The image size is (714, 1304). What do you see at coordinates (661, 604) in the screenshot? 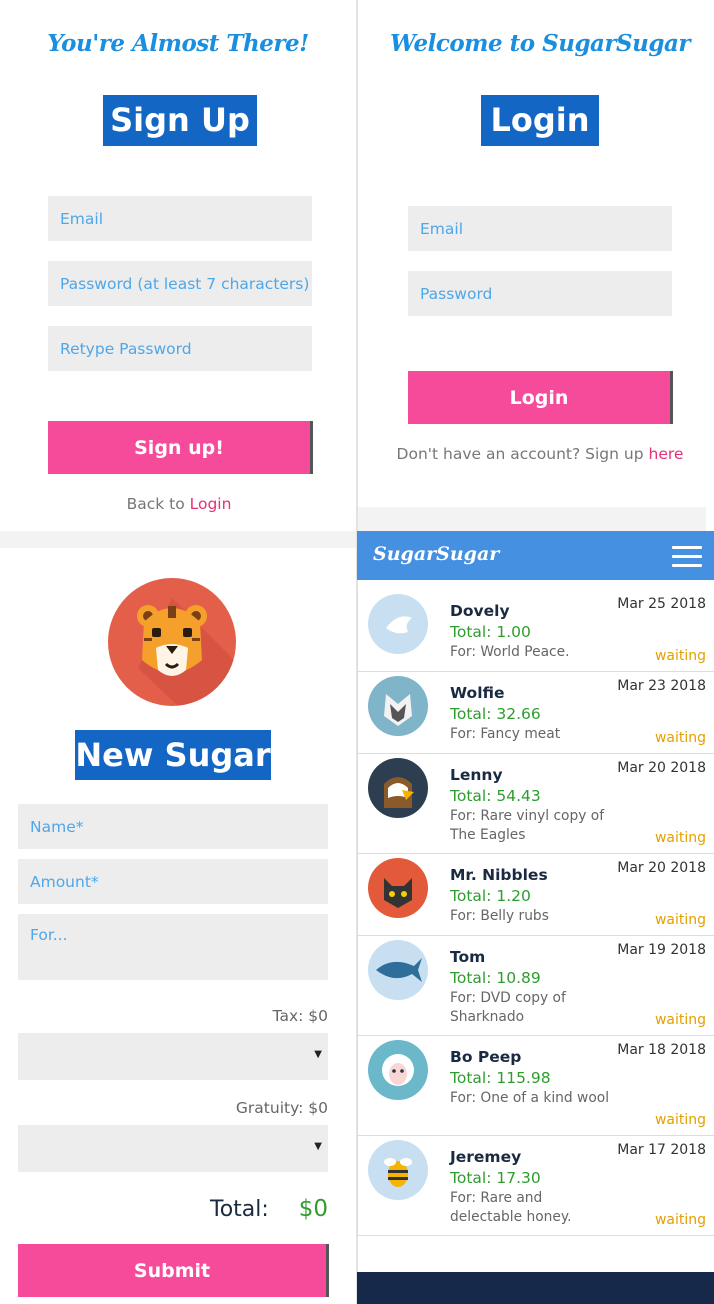
I see `sugar-date: Mar 25 2018` at bounding box center [661, 604].